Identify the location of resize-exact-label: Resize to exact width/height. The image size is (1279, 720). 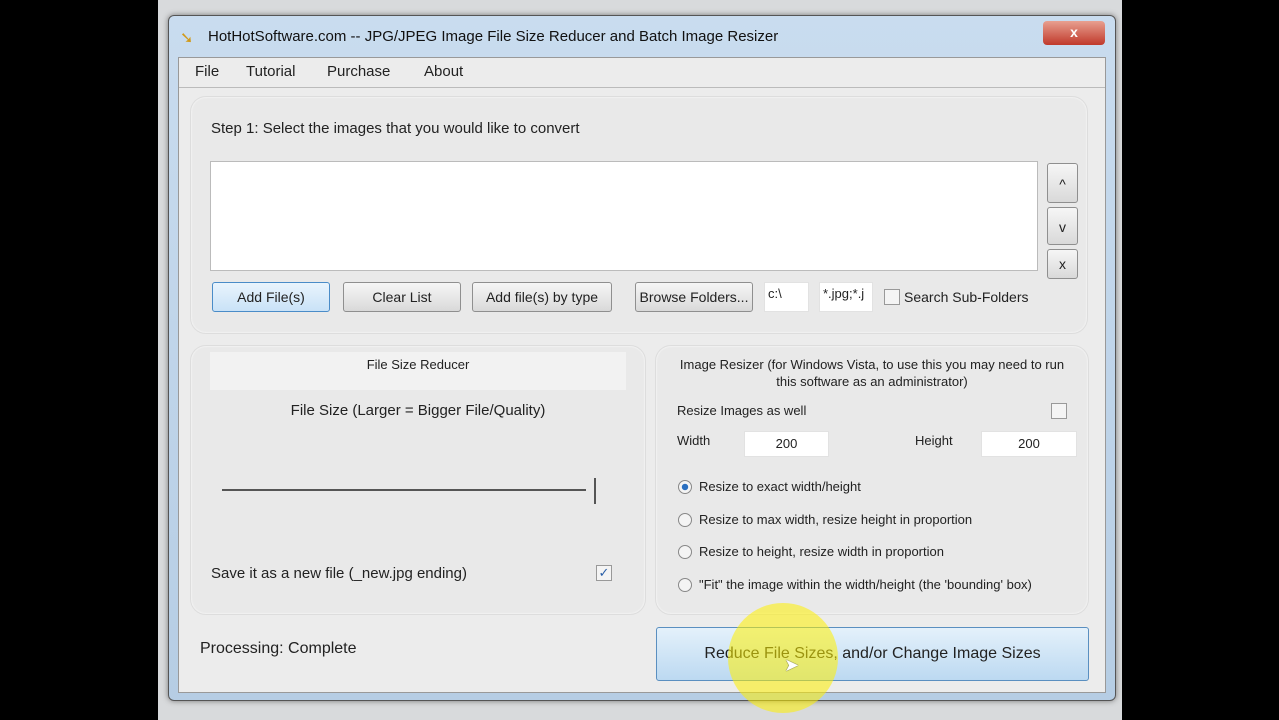
(780, 486).